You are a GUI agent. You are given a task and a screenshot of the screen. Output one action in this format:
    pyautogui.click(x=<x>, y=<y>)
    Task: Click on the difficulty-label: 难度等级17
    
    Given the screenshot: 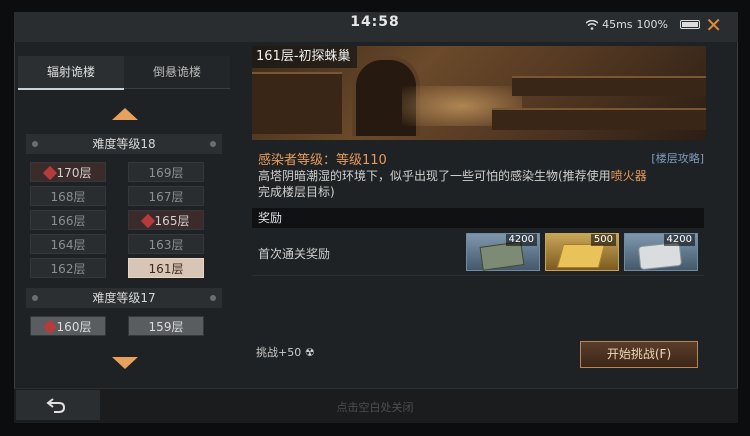 What is the action you would take?
    pyautogui.click(x=124, y=298)
    